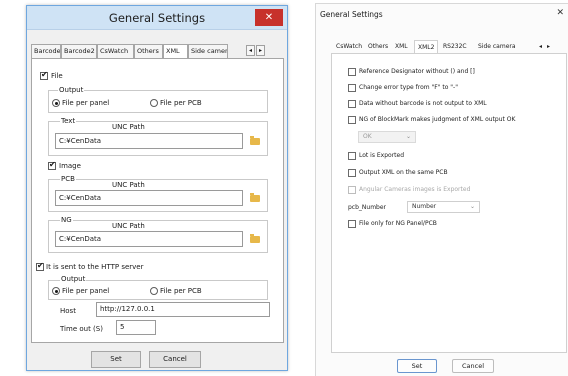 The width and height of the screenshot is (568, 376). Describe the element at coordinates (269, 17) in the screenshot. I see `close-button: ✕` at that location.